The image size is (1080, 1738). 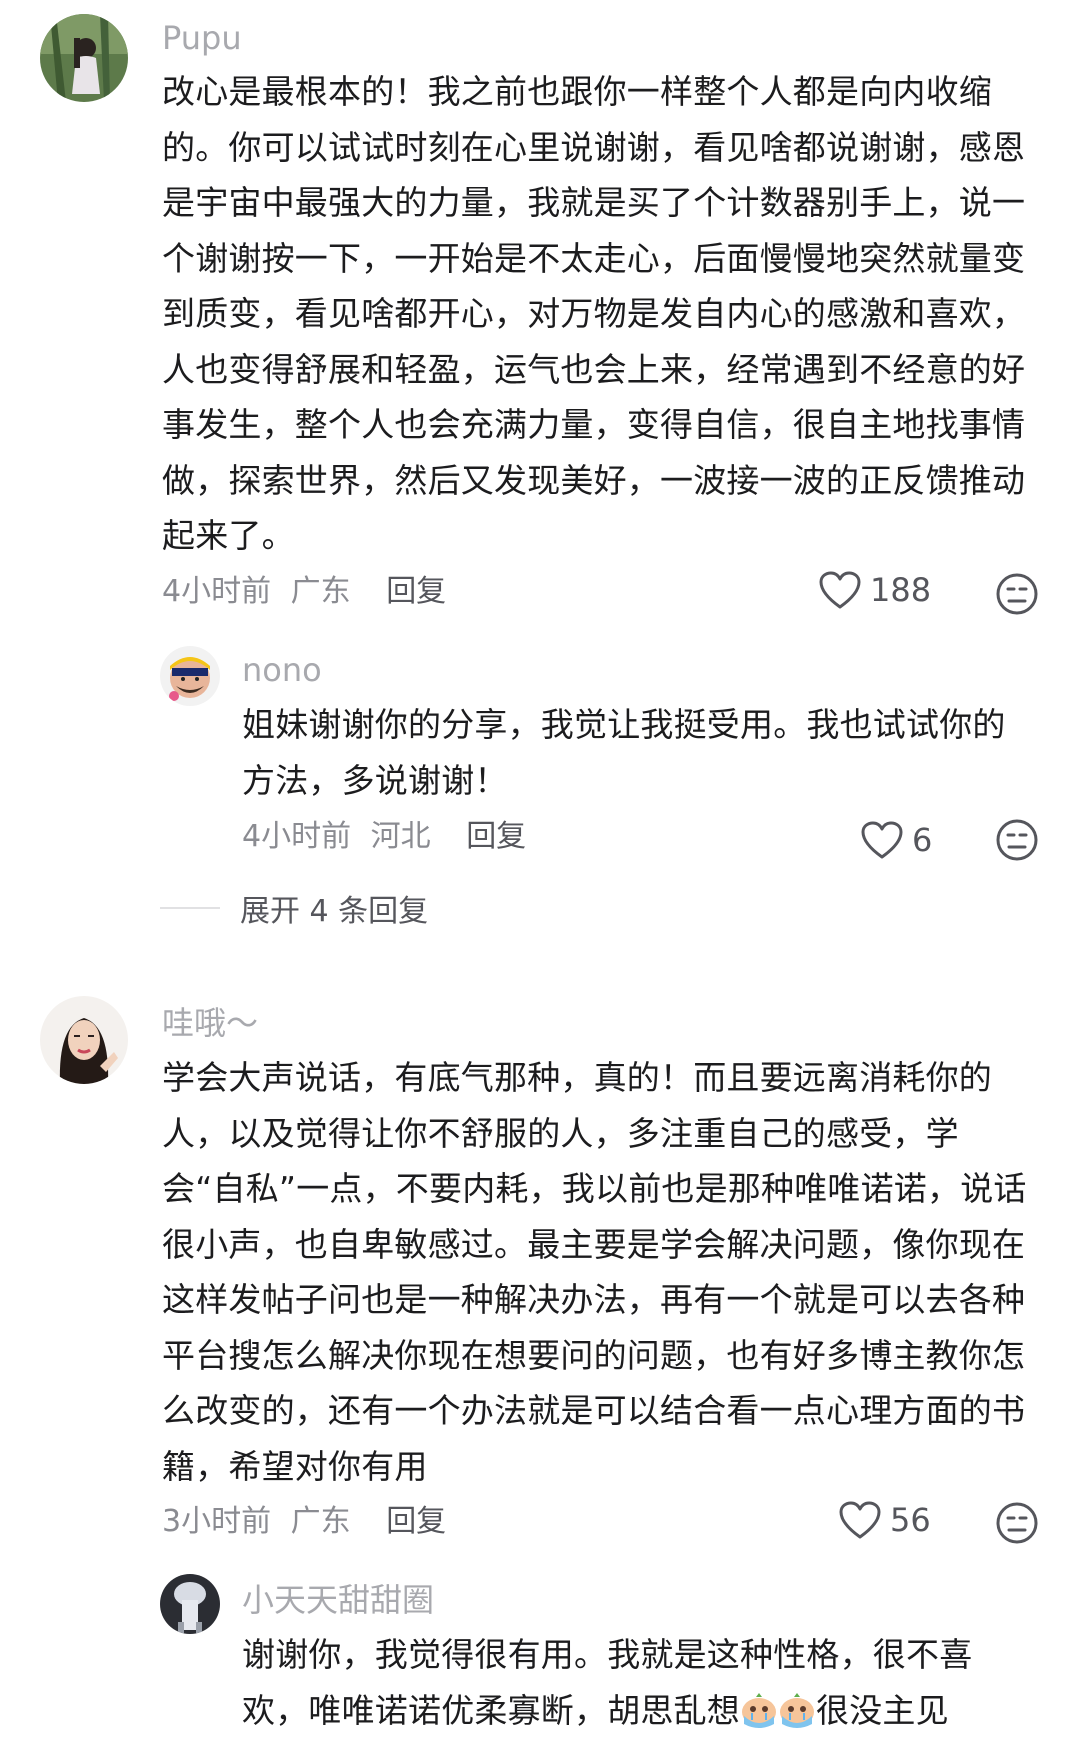 I want to click on like-count: 188, so click(x=901, y=590).